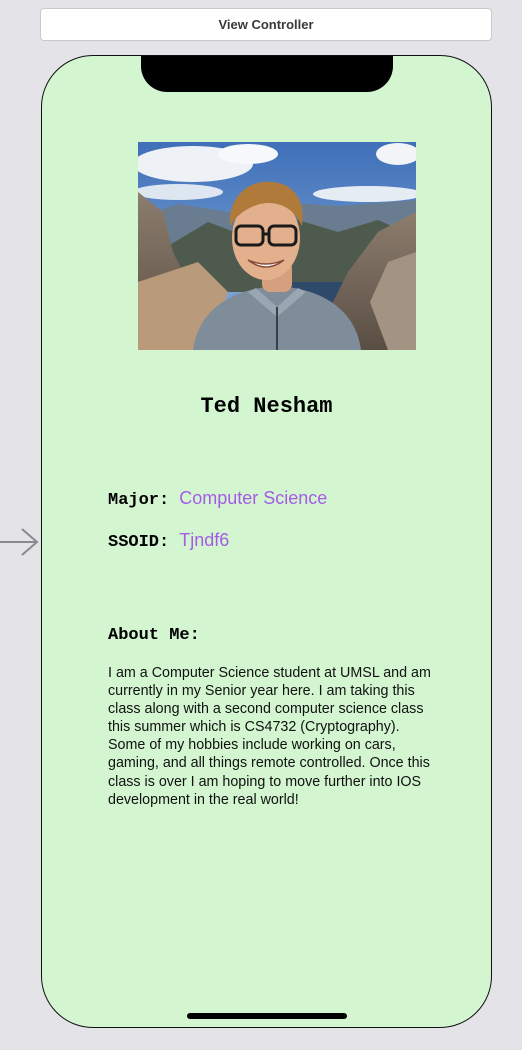  What do you see at coordinates (139, 500) in the screenshot?
I see `major-label: Major:` at bounding box center [139, 500].